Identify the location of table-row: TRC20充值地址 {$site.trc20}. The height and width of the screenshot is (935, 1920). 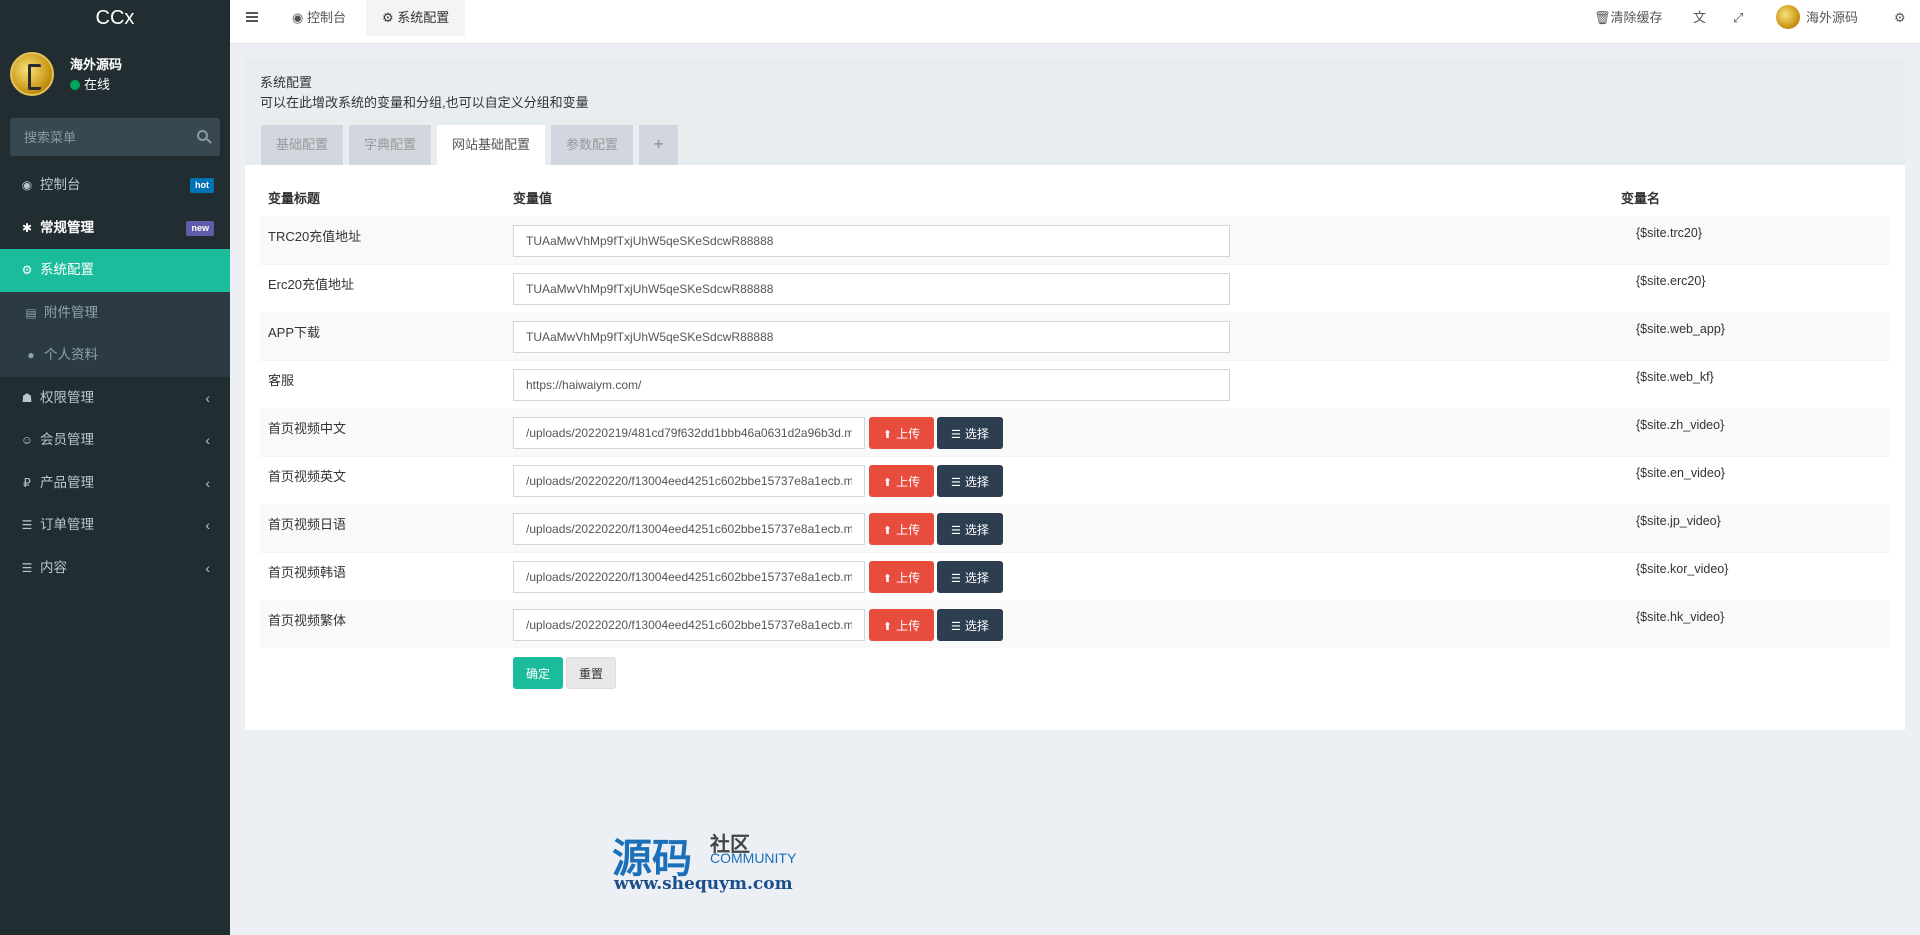
(1075, 240).